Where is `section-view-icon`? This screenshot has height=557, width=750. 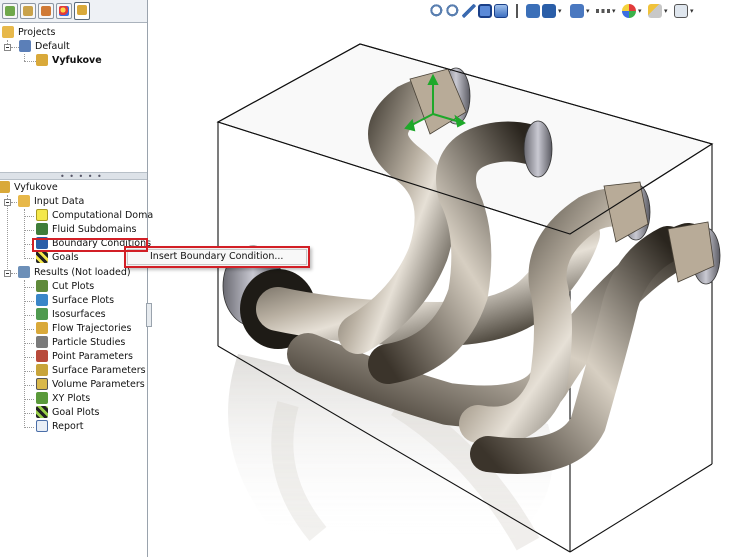
section-view-icon is located at coordinates (485, 11).